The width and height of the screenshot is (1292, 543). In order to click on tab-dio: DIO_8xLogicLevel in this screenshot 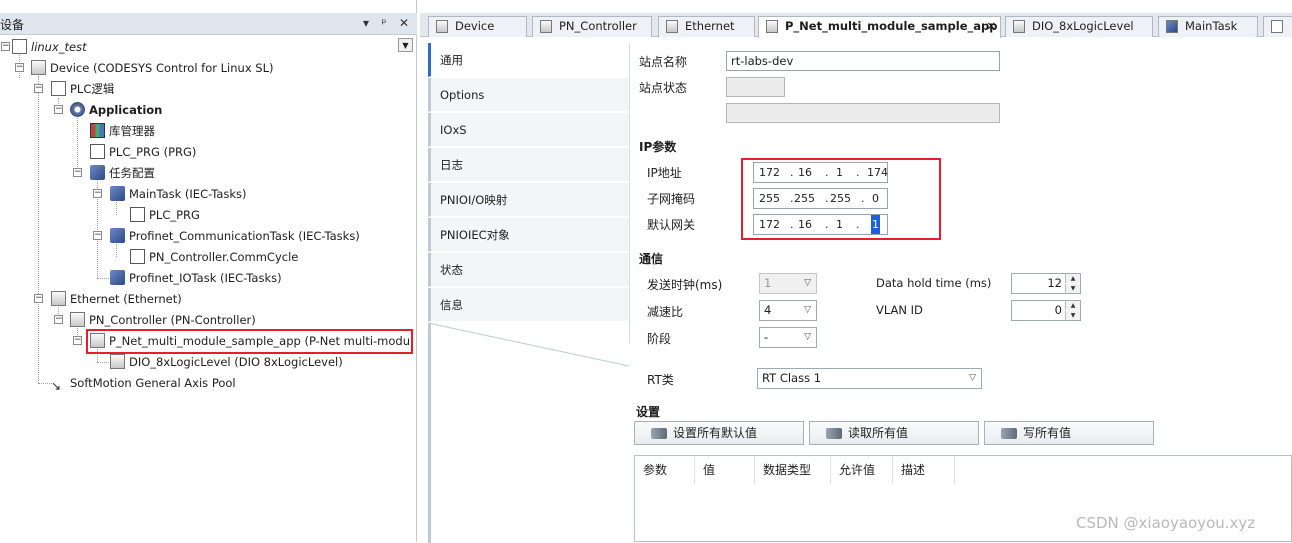, I will do `click(1079, 26)`.